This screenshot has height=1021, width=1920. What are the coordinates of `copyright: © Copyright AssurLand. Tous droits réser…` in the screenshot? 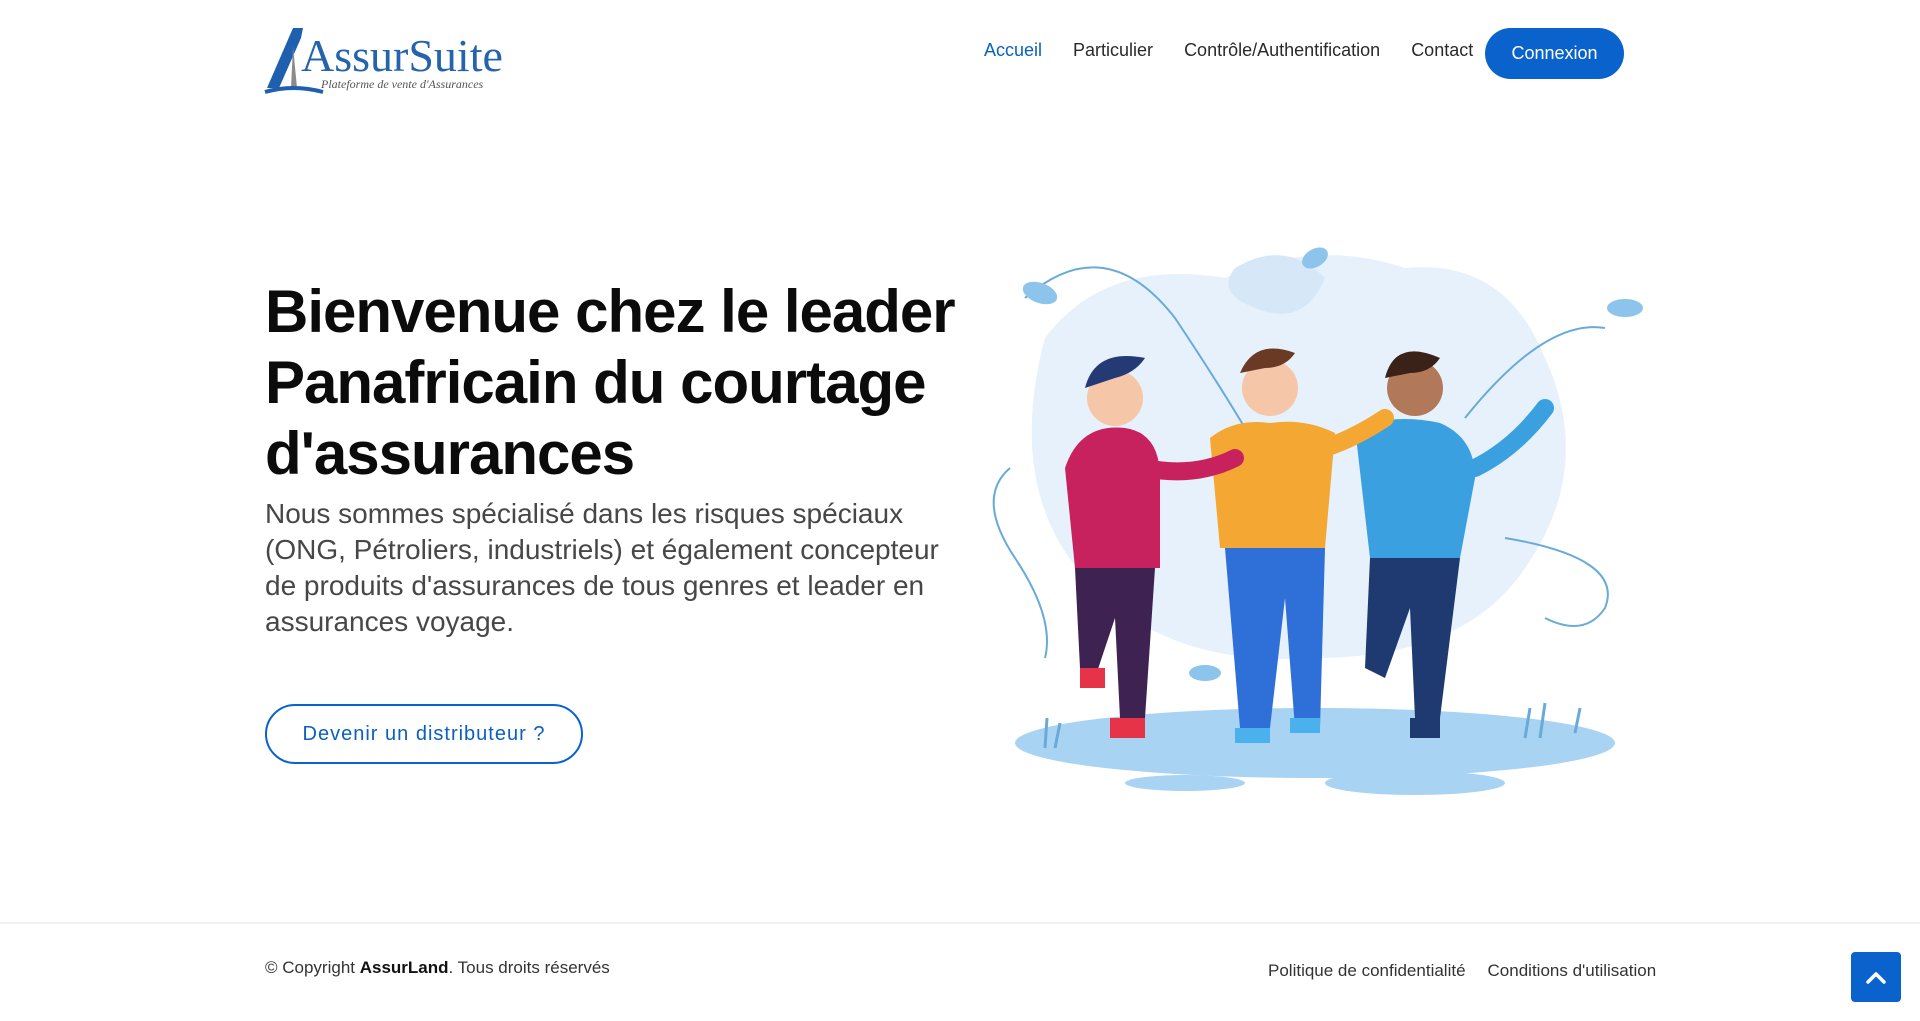 It's located at (437, 968).